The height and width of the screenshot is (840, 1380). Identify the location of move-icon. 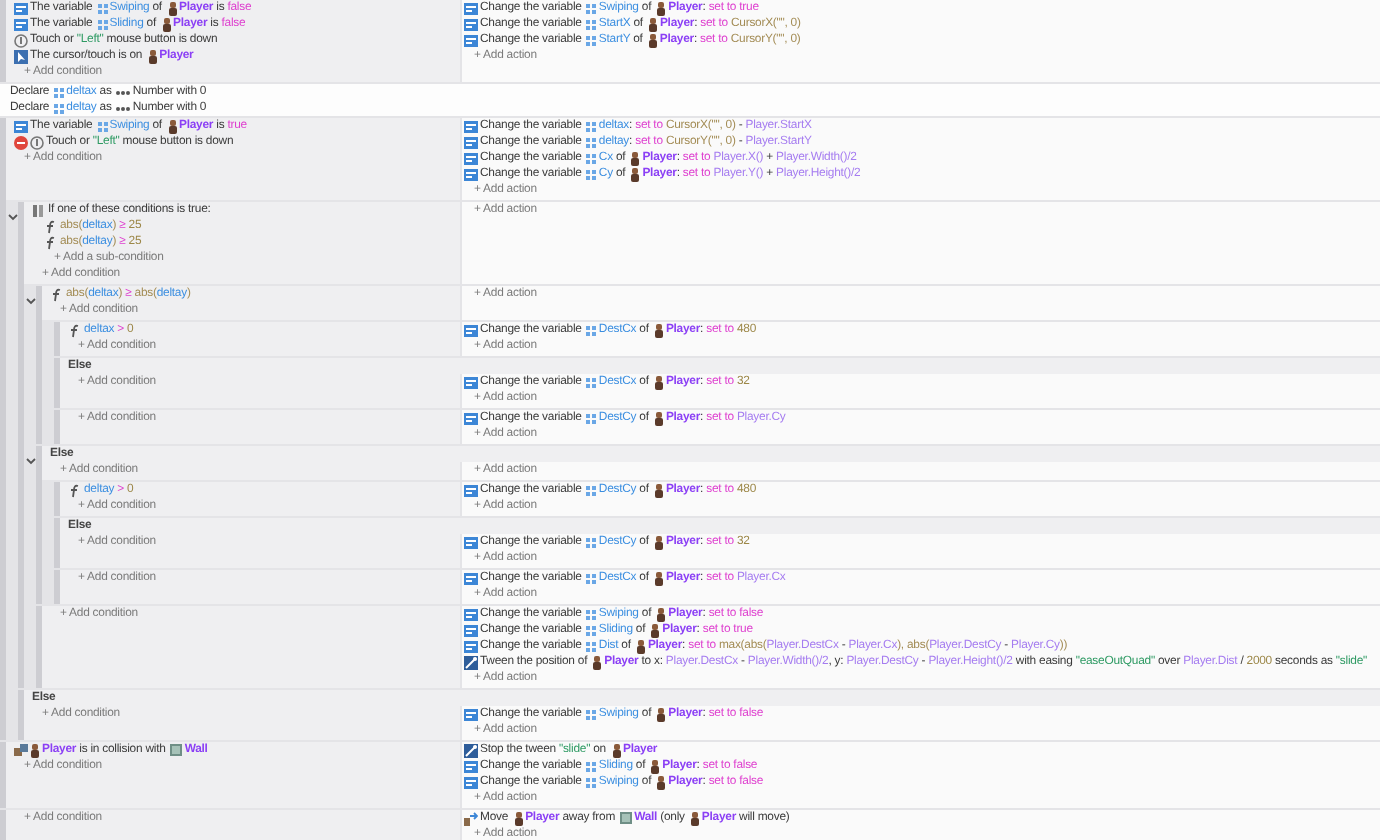
(471, 818).